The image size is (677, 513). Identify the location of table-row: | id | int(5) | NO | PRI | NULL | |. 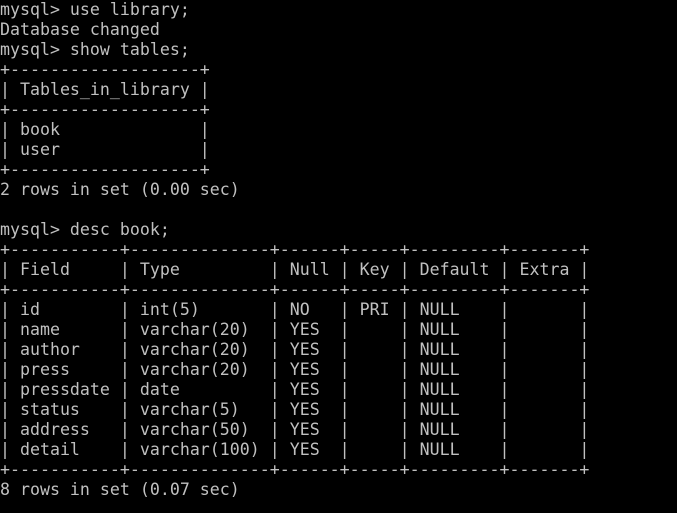
(295, 309).